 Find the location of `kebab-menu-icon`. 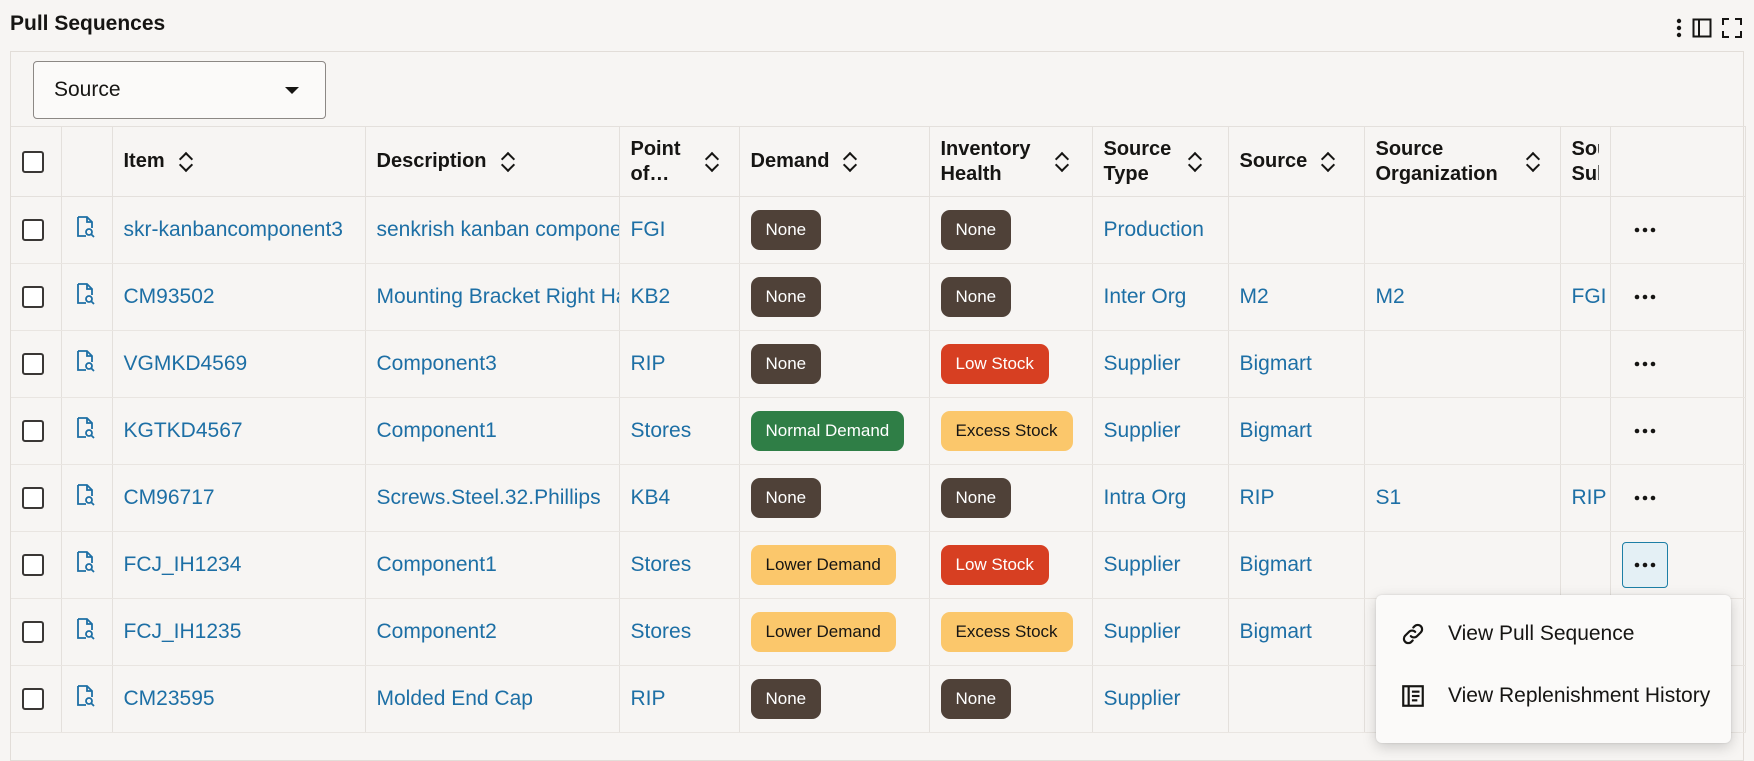

kebab-menu-icon is located at coordinates (1679, 28).